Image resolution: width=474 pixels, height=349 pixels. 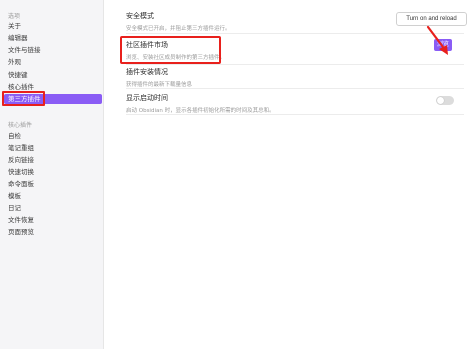 What do you see at coordinates (147, 72) in the screenshot?
I see `install-status-title: 插件安装情况` at bounding box center [147, 72].